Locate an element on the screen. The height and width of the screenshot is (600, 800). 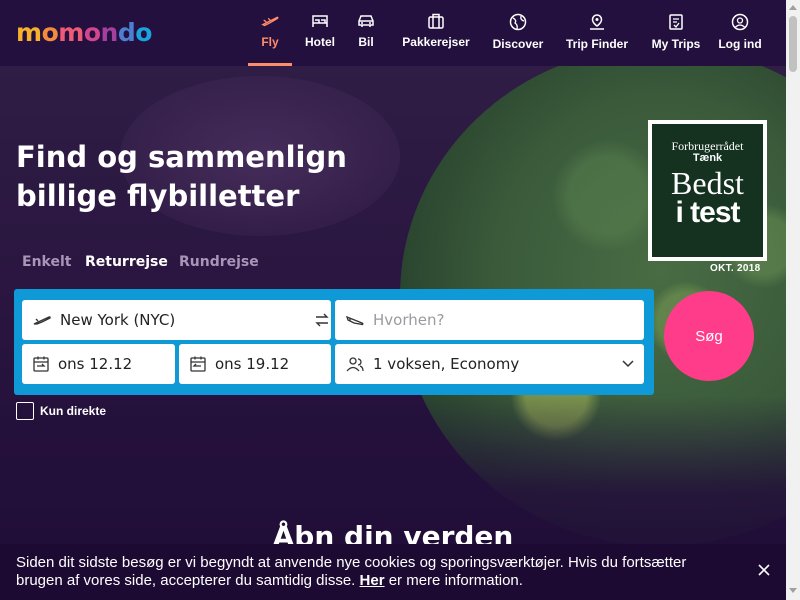
travelers-field: 1 voksen, Economy is located at coordinates (489, 364).